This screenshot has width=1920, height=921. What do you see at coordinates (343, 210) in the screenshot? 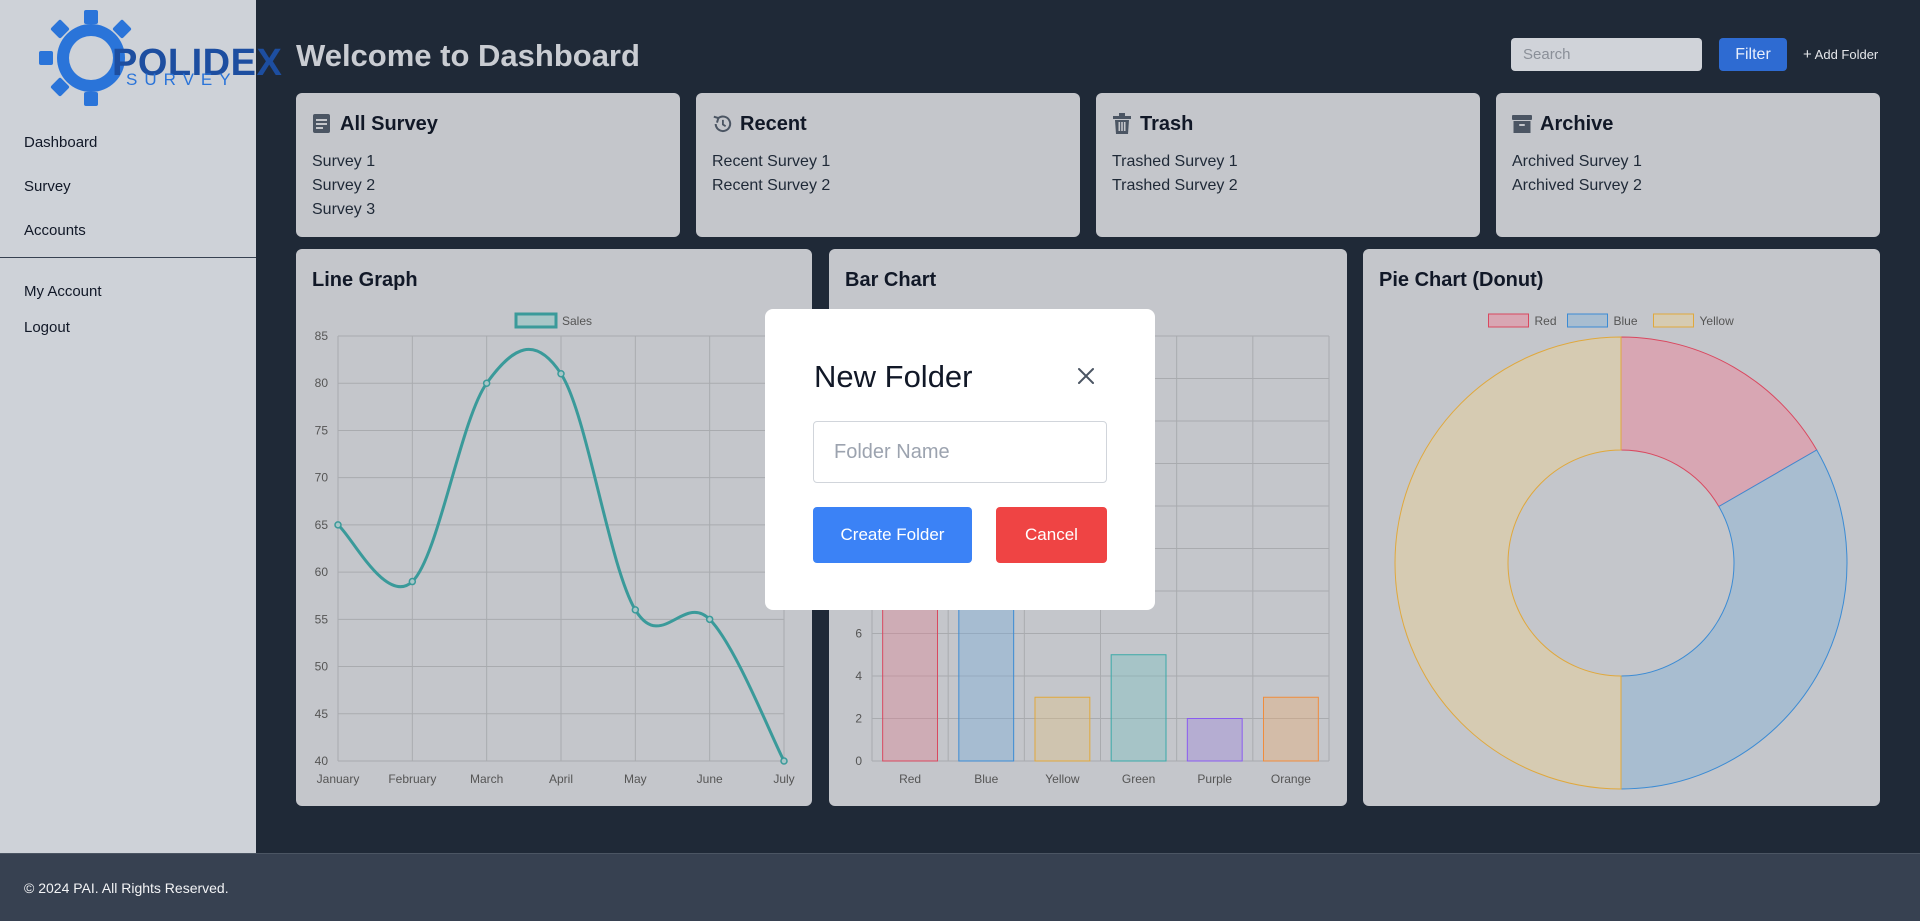
I see `list-item: Survey 3` at bounding box center [343, 210].